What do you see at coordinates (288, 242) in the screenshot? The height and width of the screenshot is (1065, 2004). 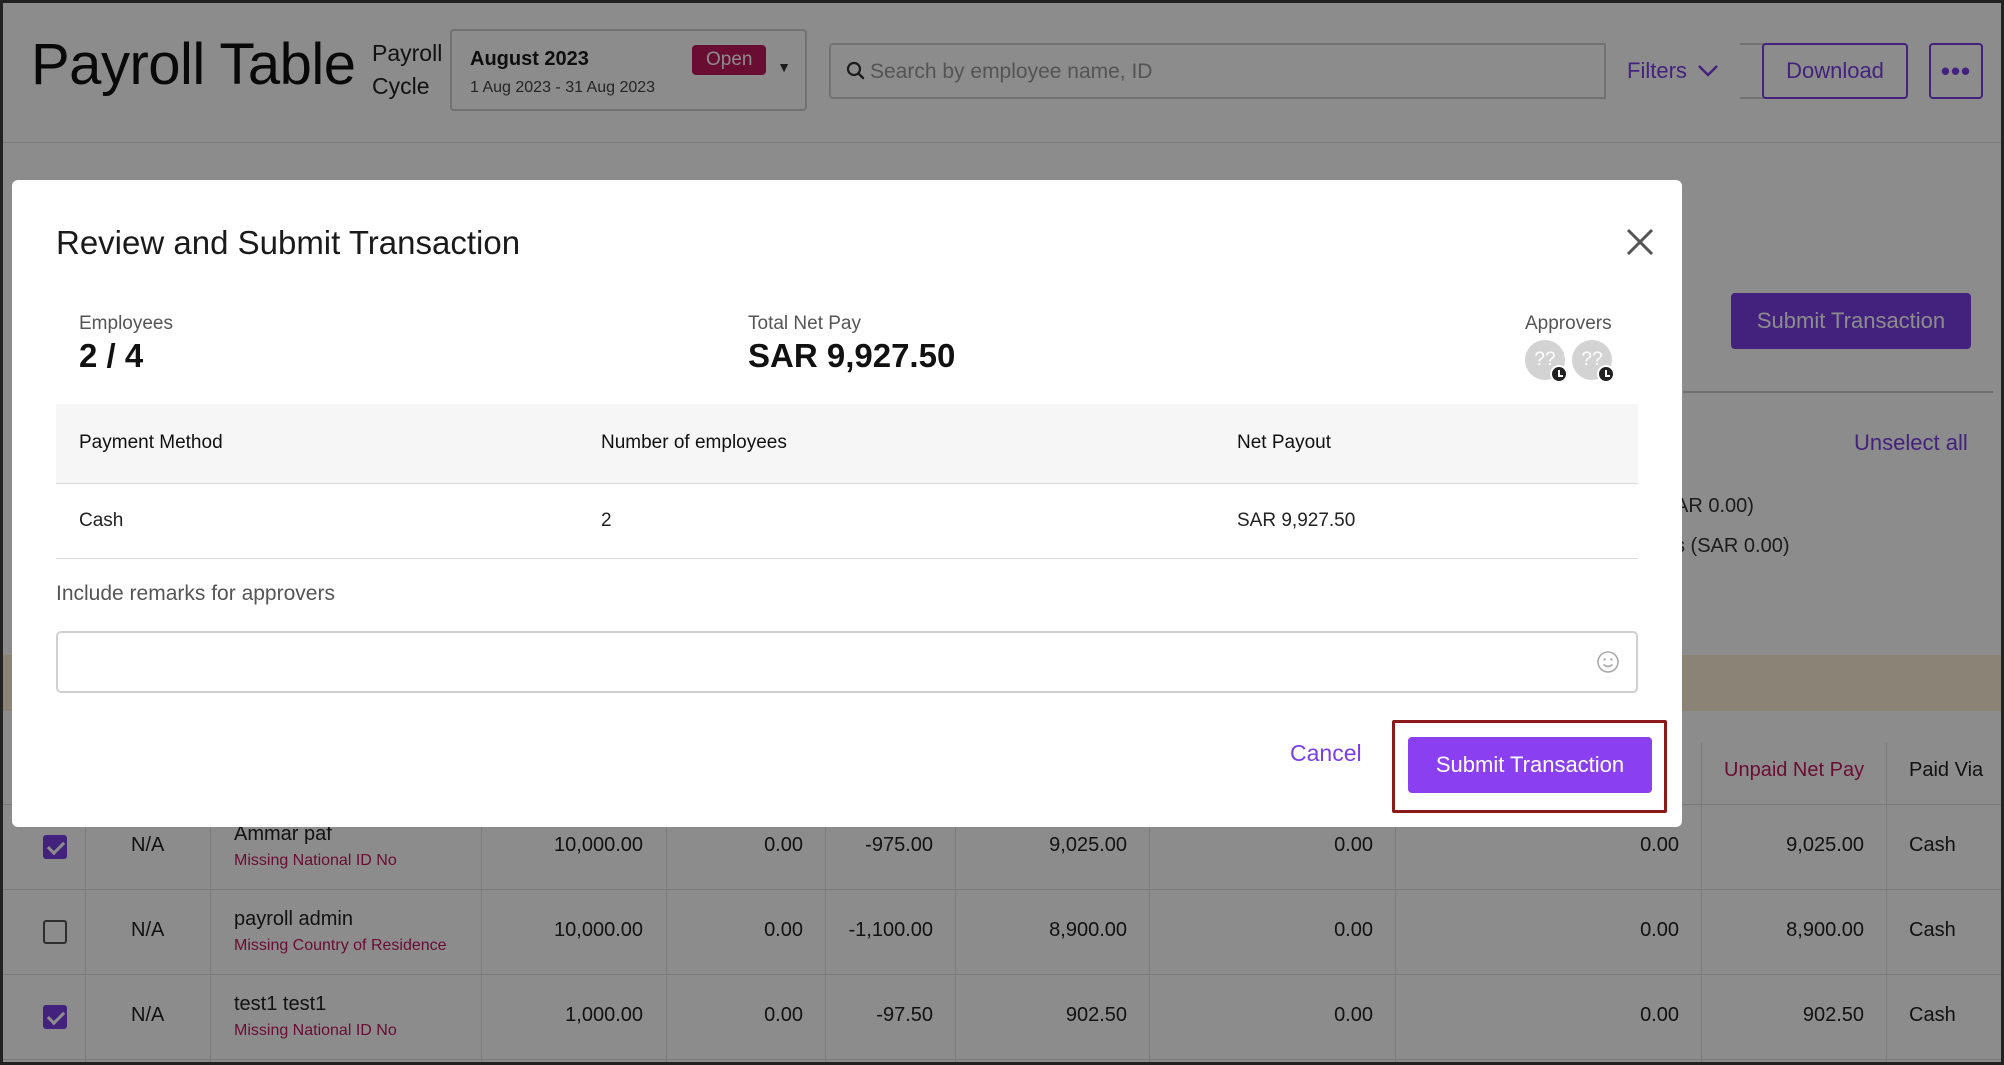 I see `modal-title: Review and Submit Transaction` at bounding box center [288, 242].